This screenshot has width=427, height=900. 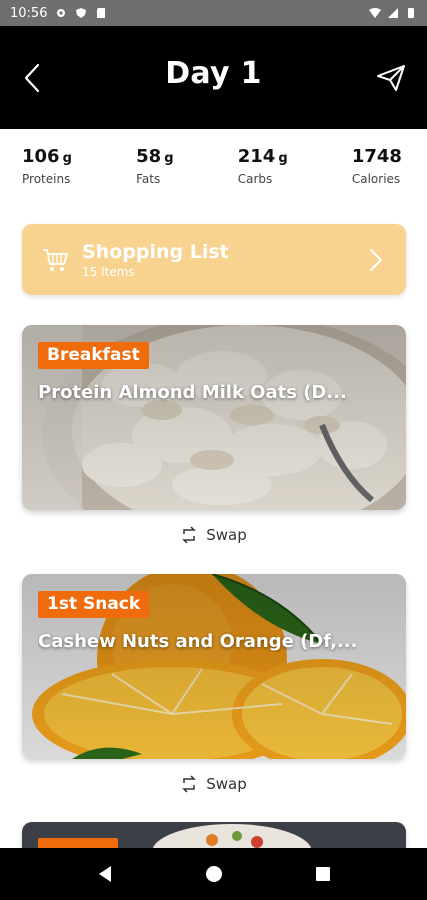 I want to click on macro-carbs: 214 g Carbs, so click(x=263, y=172).